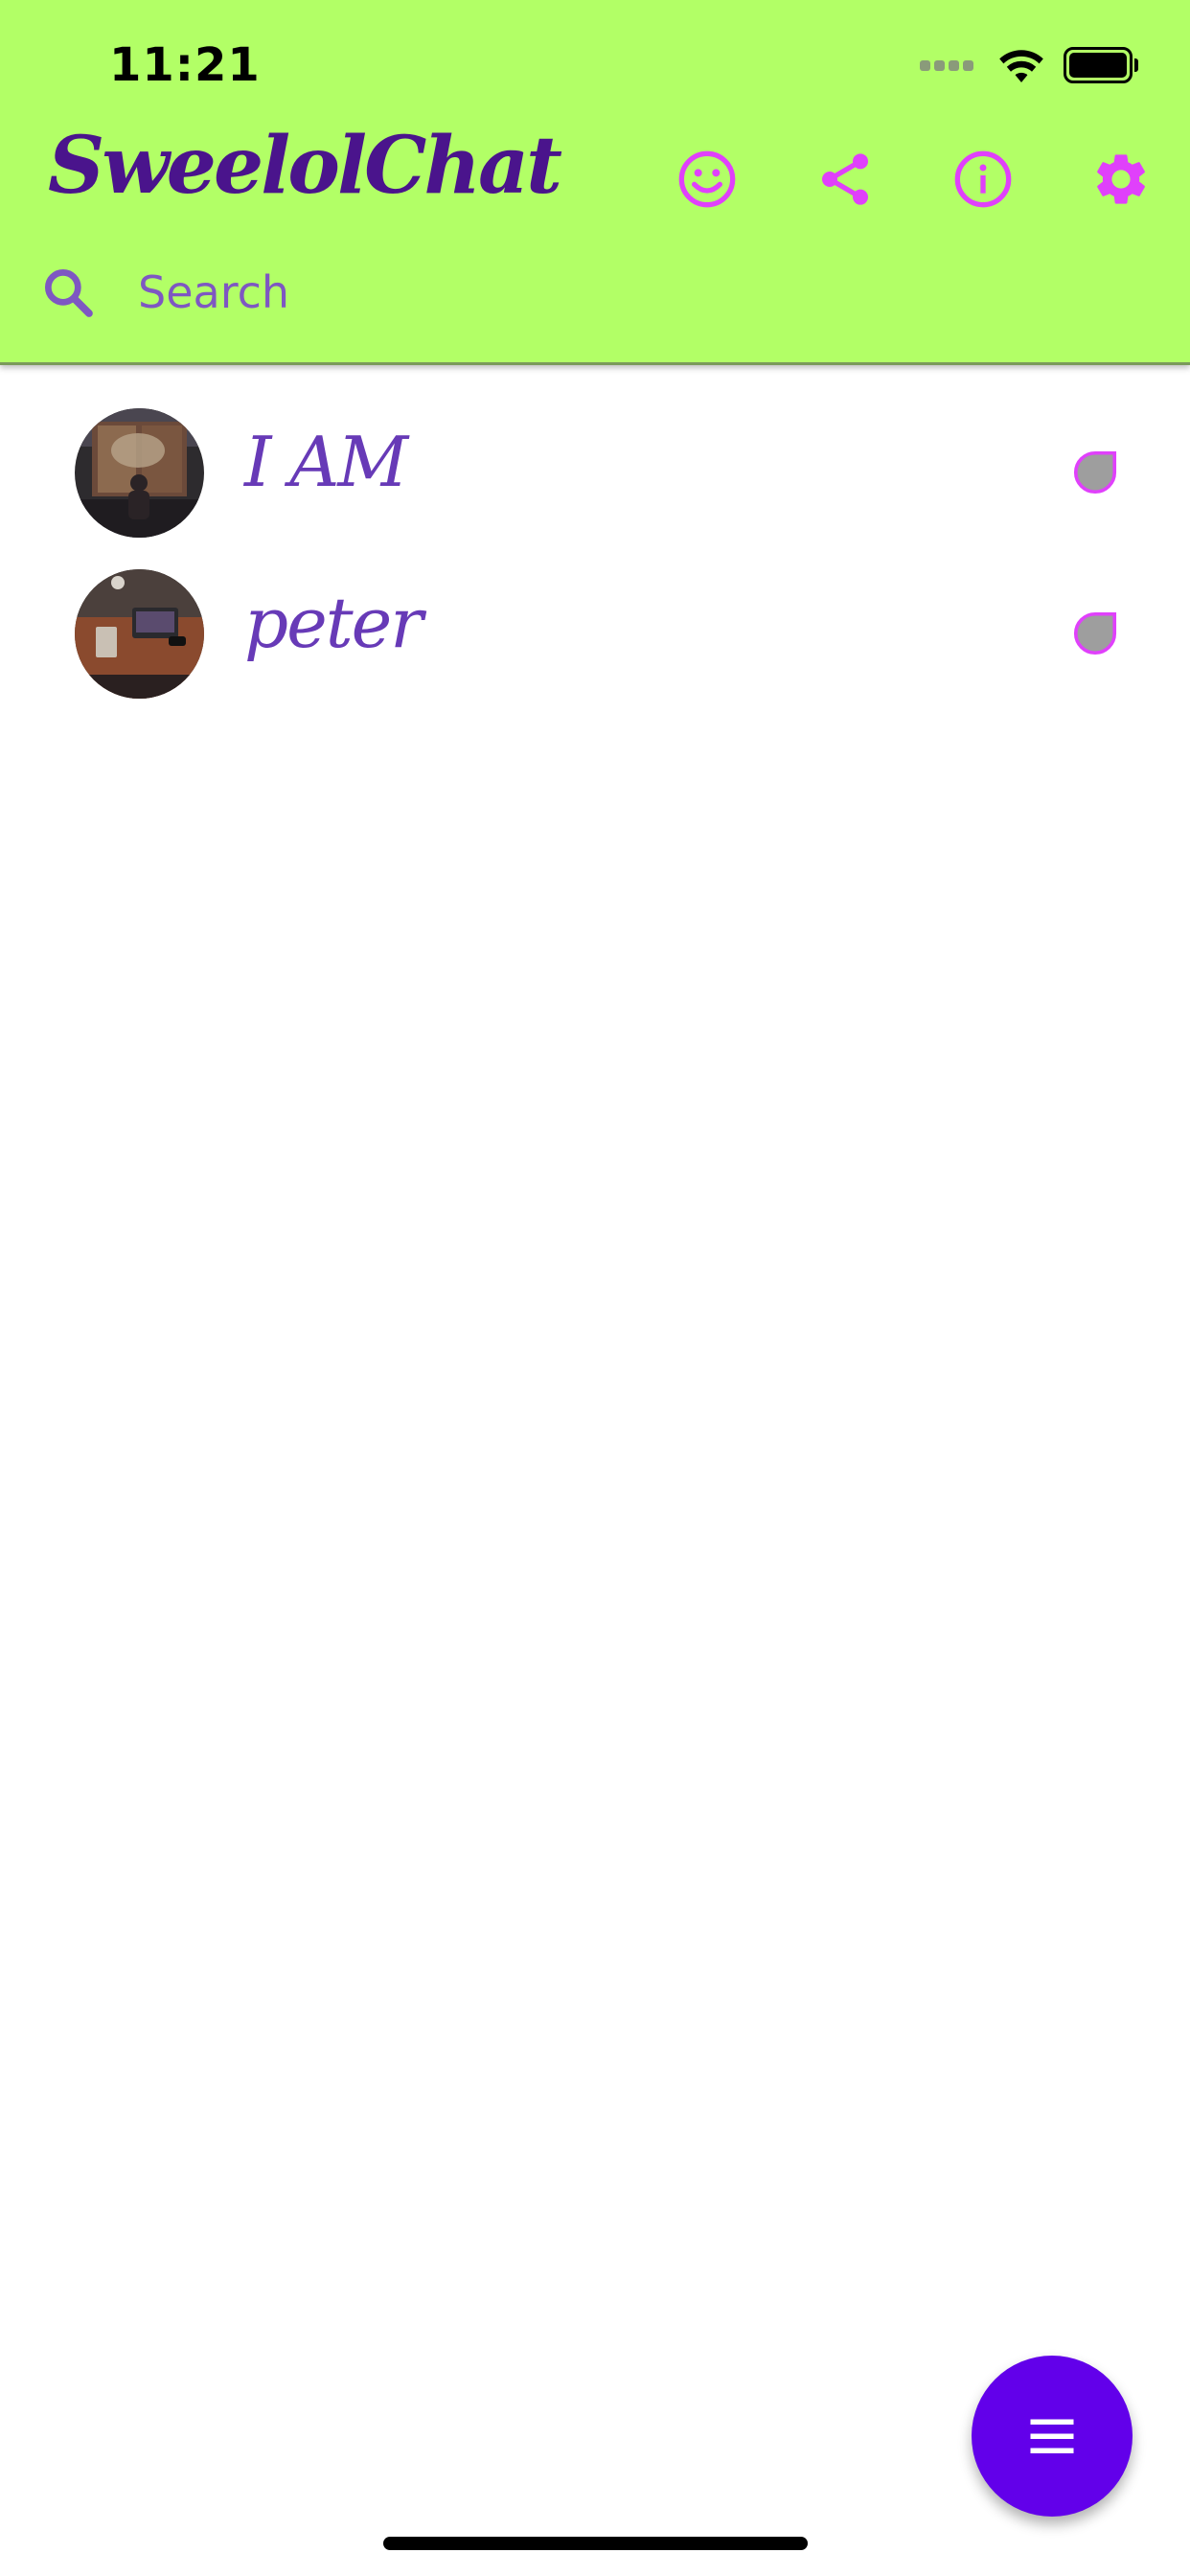 The height and width of the screenshot is (2576, 1190). What do you see at coordinates (595, 182) in the screenshot?
I see `app-bar: 11:21 SweelolChat` at bounding box center [595, 182].